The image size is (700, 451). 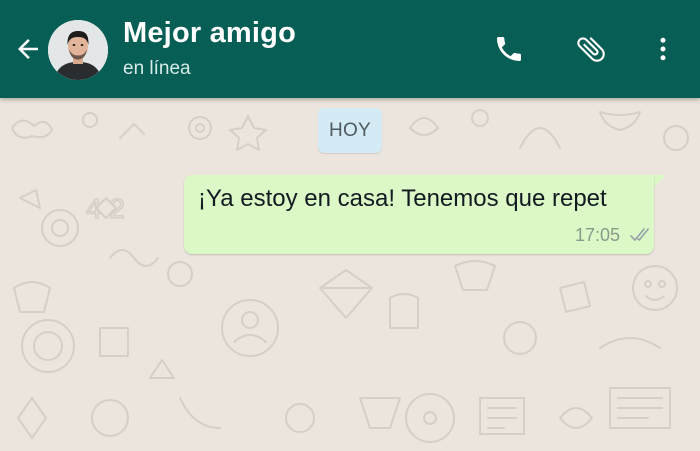 I want to click on arrow-back-icon, so click(x=28, y=49).